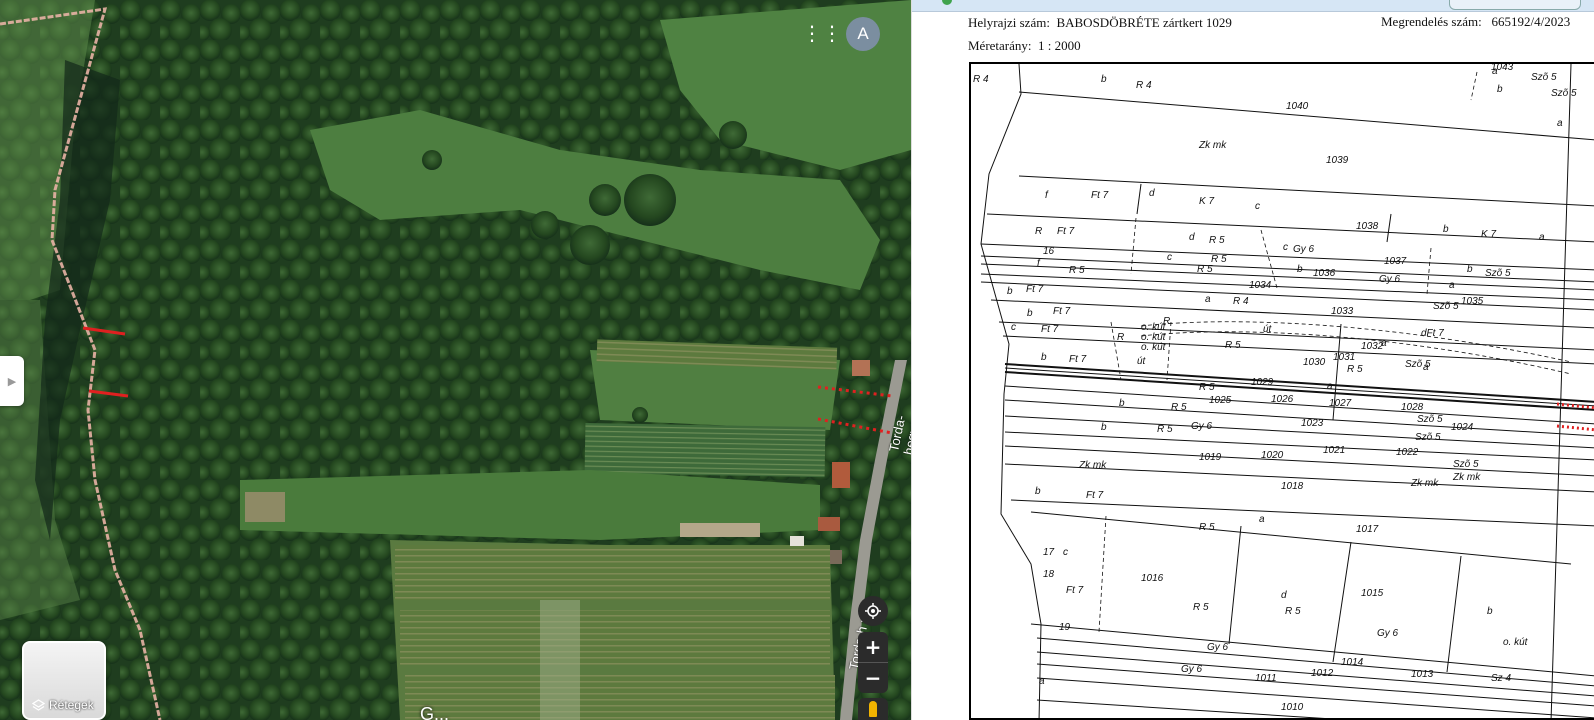 The height and width of the screenshot is (720, 1594). What do you see at coordinates (1322, 673) in the screenshot?
I see `plan-label: 1012` at bounding box center [1322, 673].